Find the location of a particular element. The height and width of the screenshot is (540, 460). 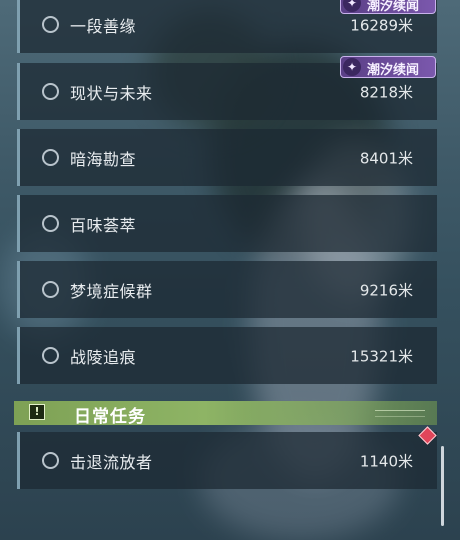

quest-distance: 15321米 is located at coordinates (381, 356).